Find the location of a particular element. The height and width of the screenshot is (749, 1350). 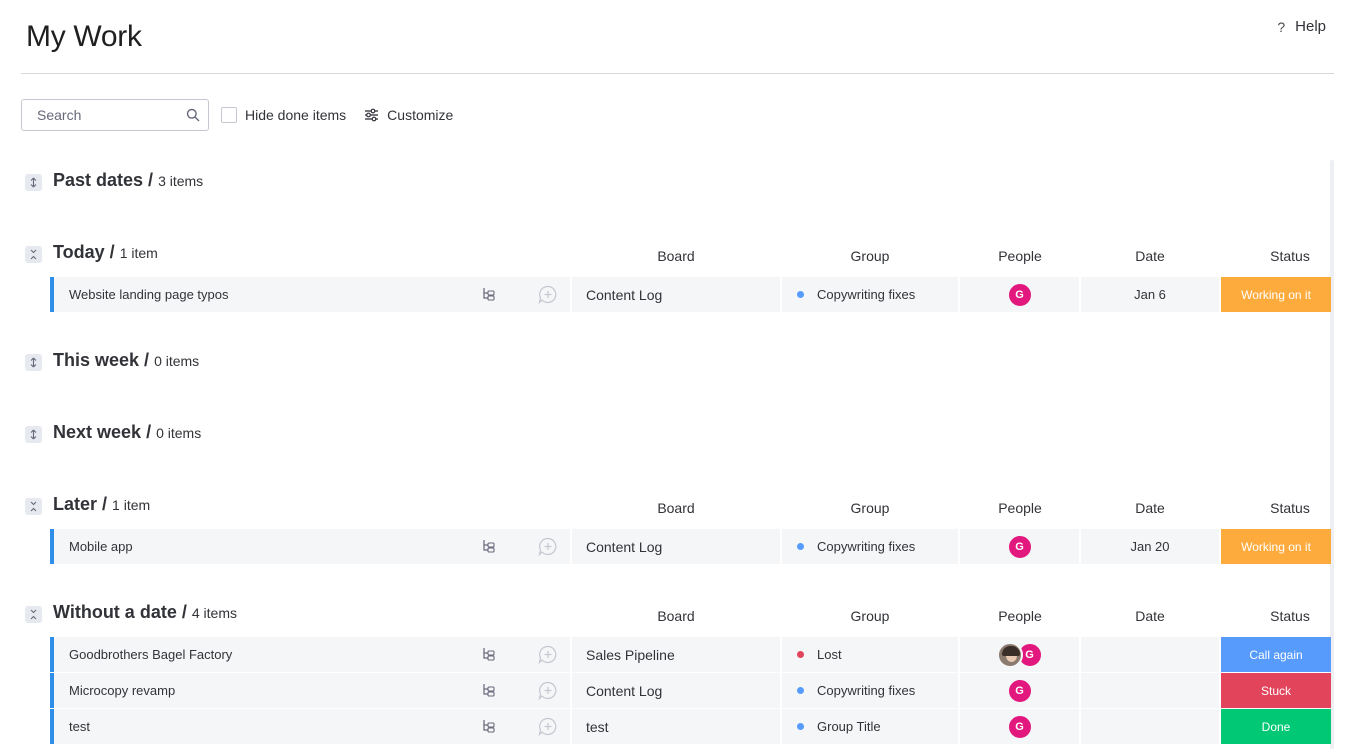

status-cell: Done is located at coordinates (1276, 726).